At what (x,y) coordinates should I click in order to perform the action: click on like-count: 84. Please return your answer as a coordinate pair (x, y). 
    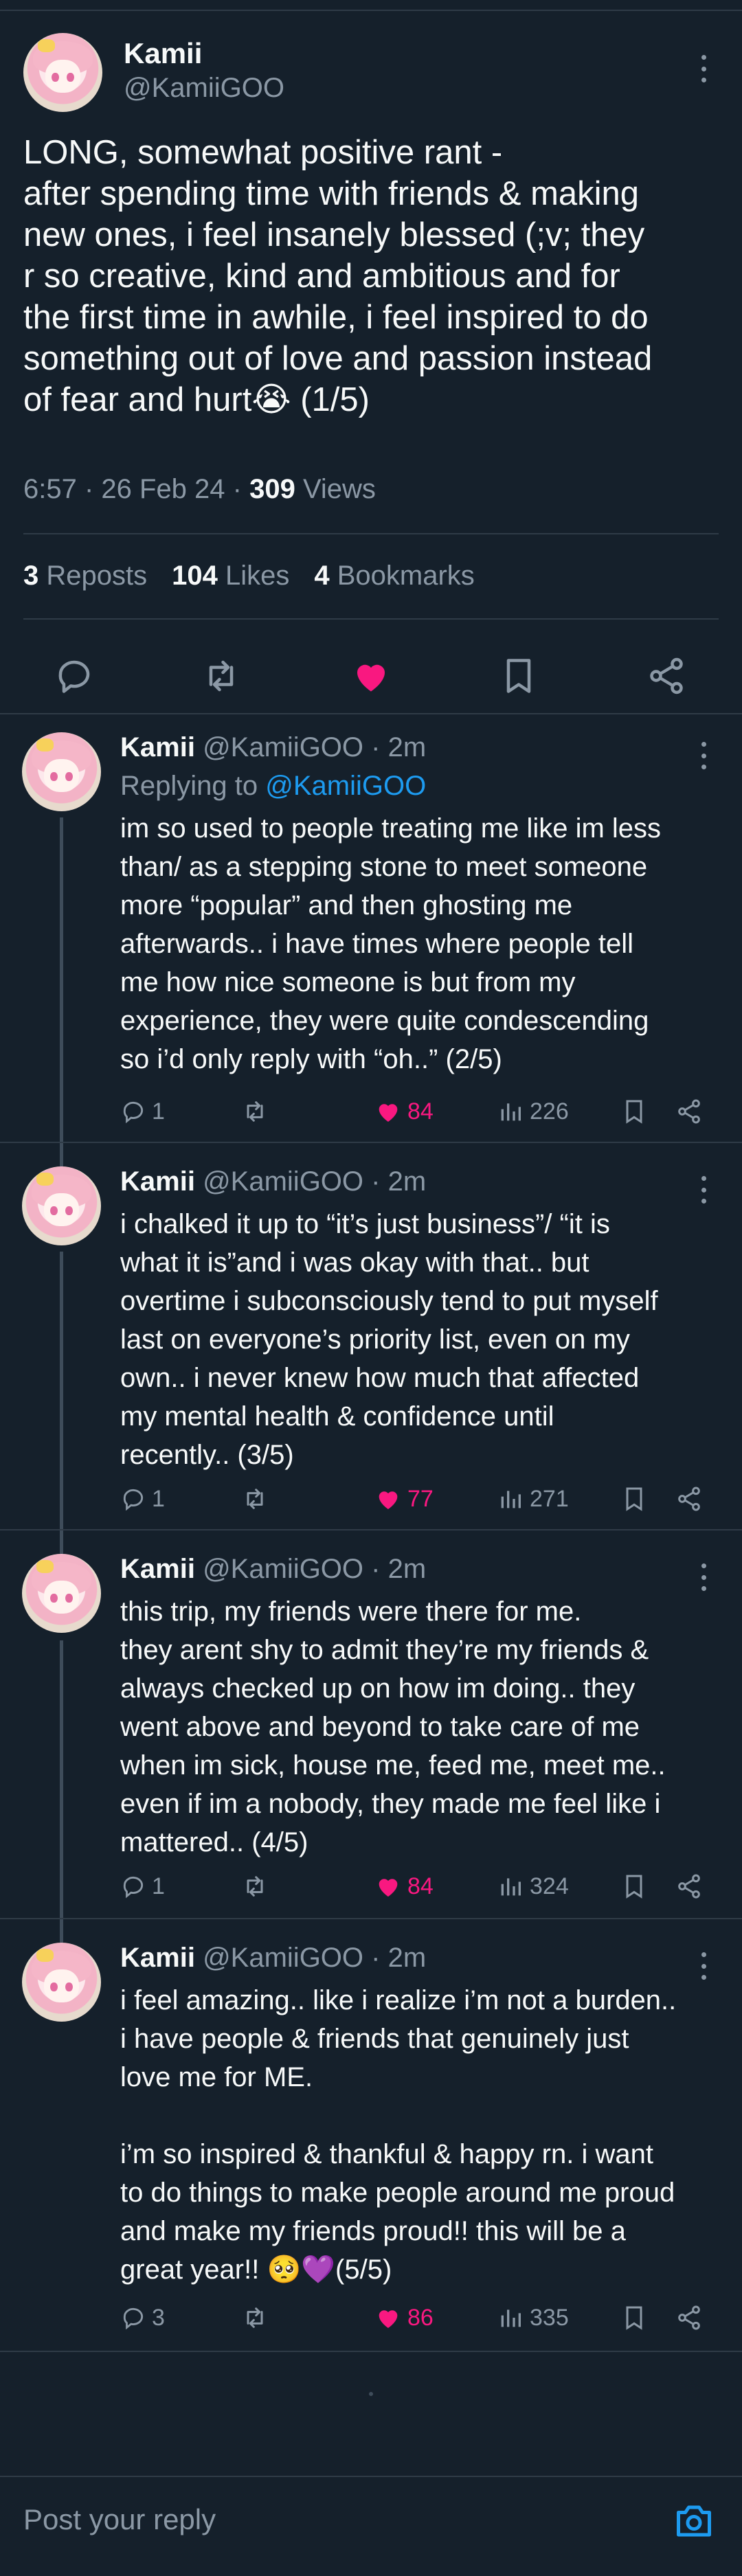
    Looking at the image, I should click on (420, 1111).